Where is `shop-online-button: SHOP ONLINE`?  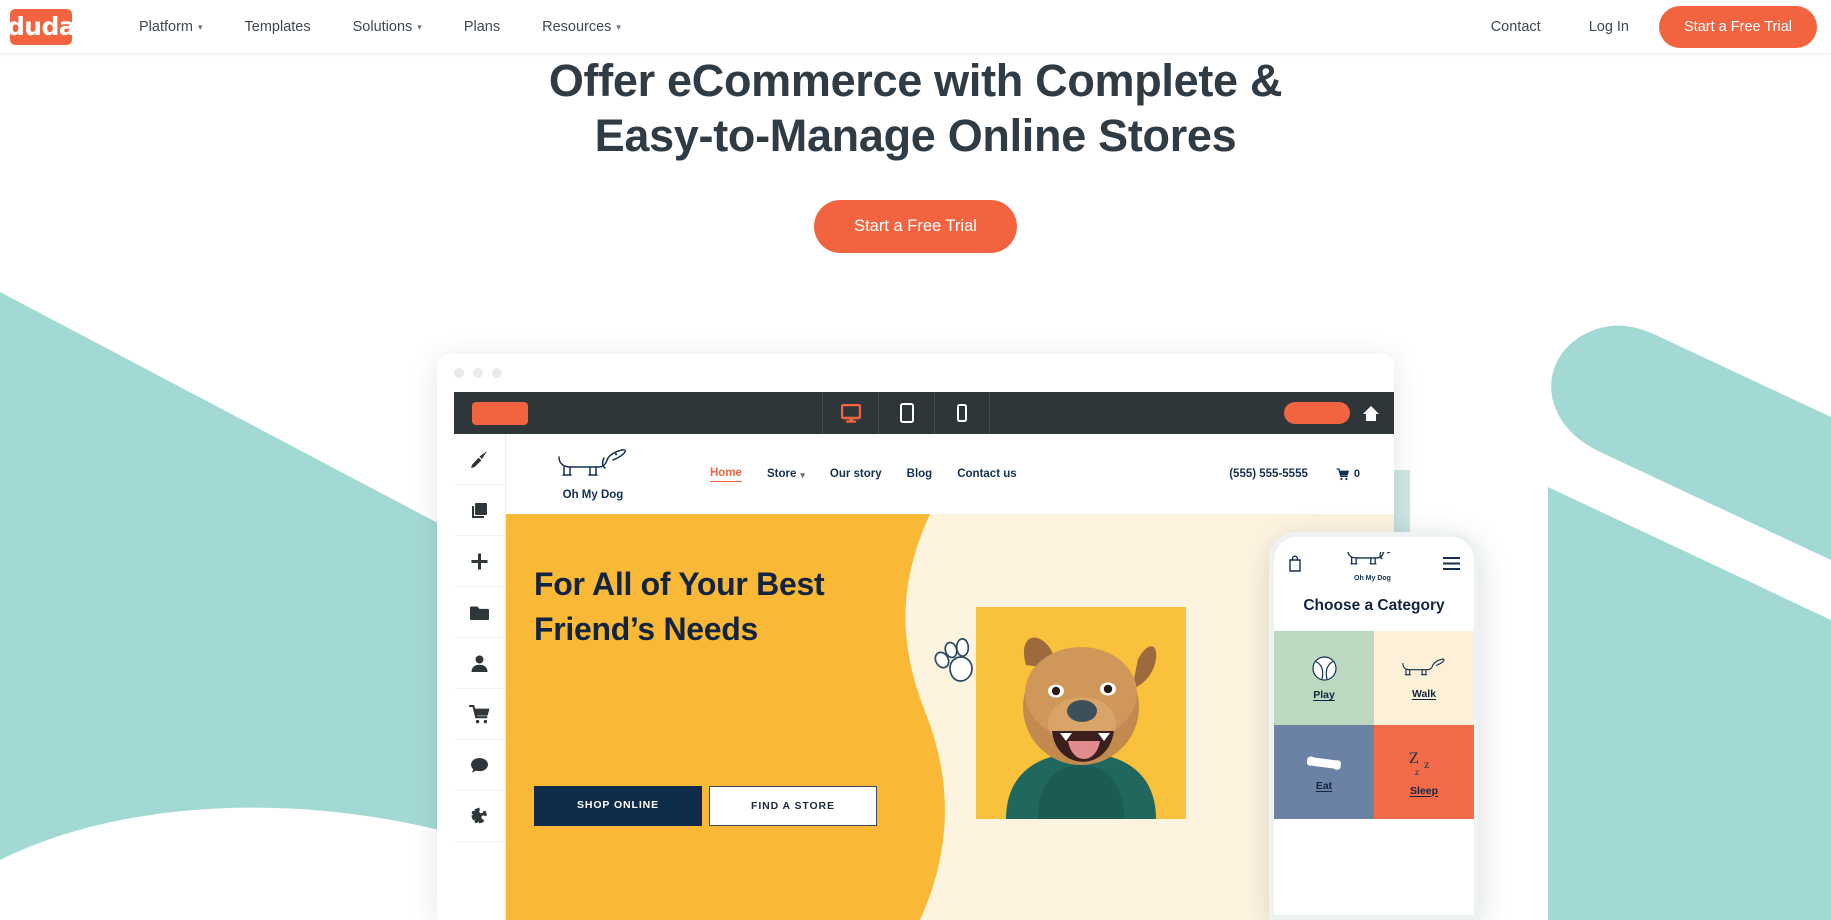
shop-online-button: SHOP ONLINE is located at coordinates (618, 806).